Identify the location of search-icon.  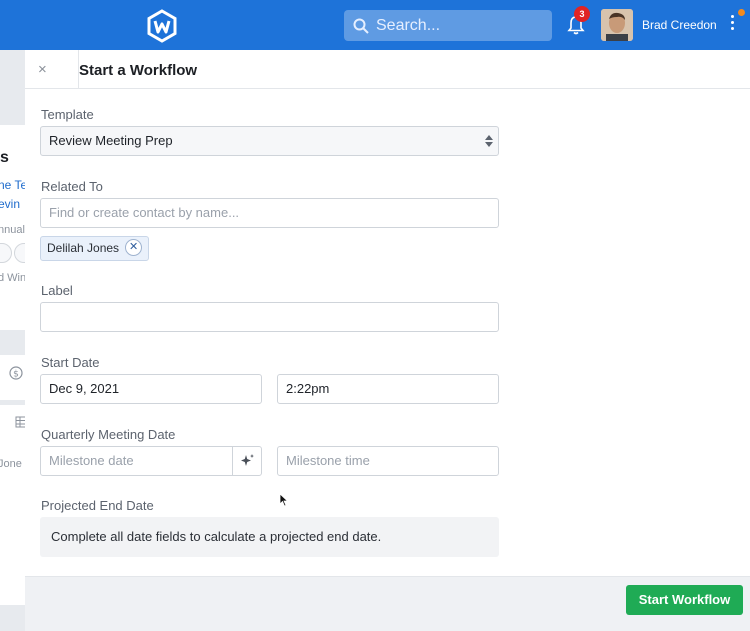
(361, 26).